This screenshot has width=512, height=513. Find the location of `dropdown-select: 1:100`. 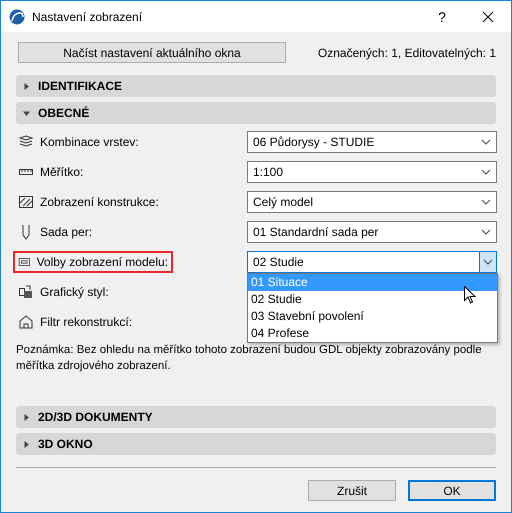

dropdown-select: 1:100 is located at coordinates (372, 172).